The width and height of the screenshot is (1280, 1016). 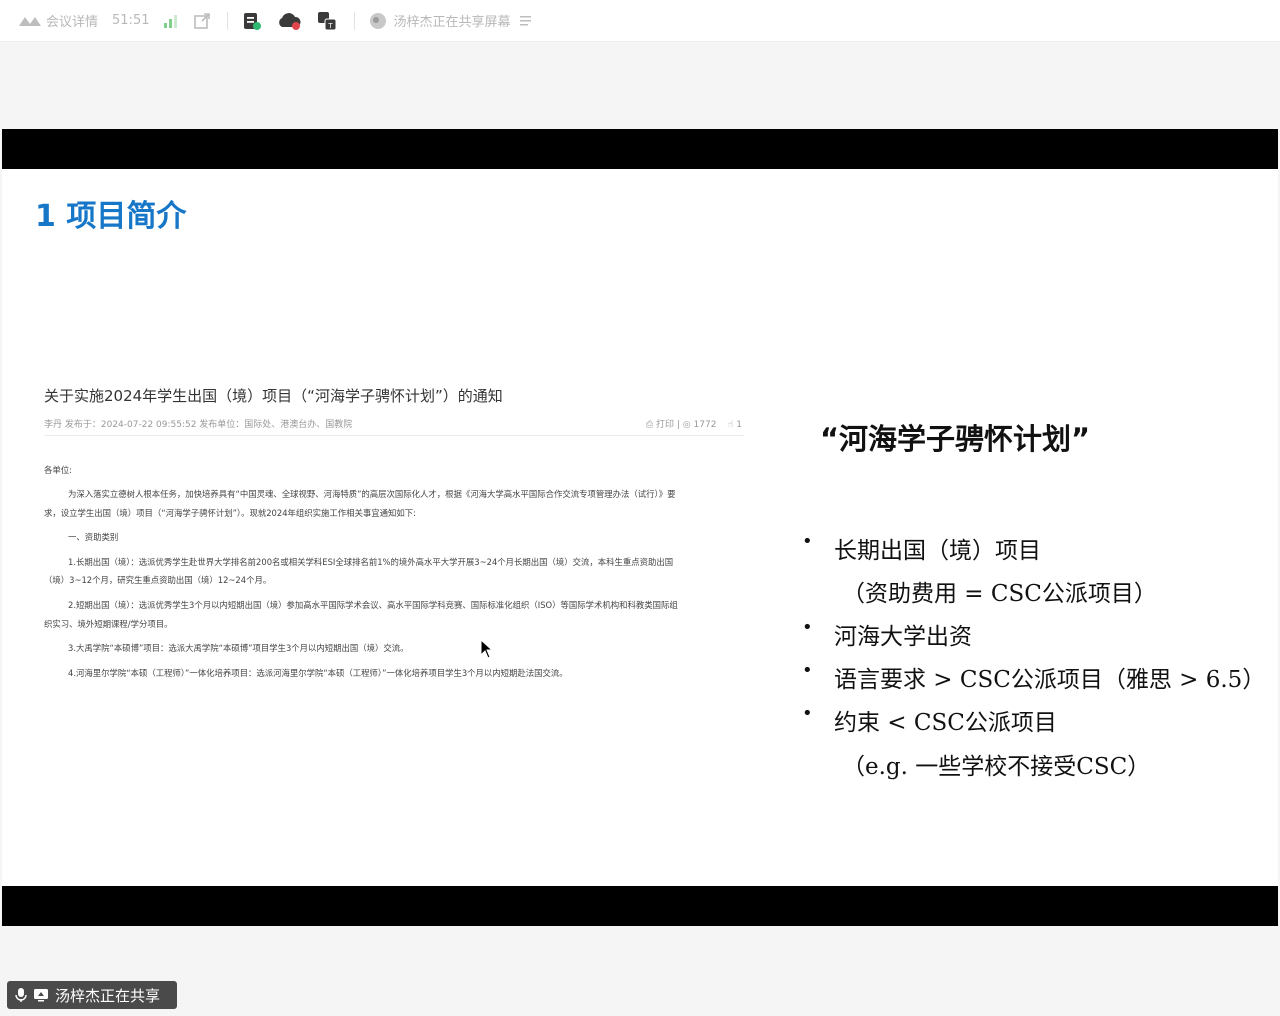 I want to click on screen-share-icon, so click(x=41, y=995).